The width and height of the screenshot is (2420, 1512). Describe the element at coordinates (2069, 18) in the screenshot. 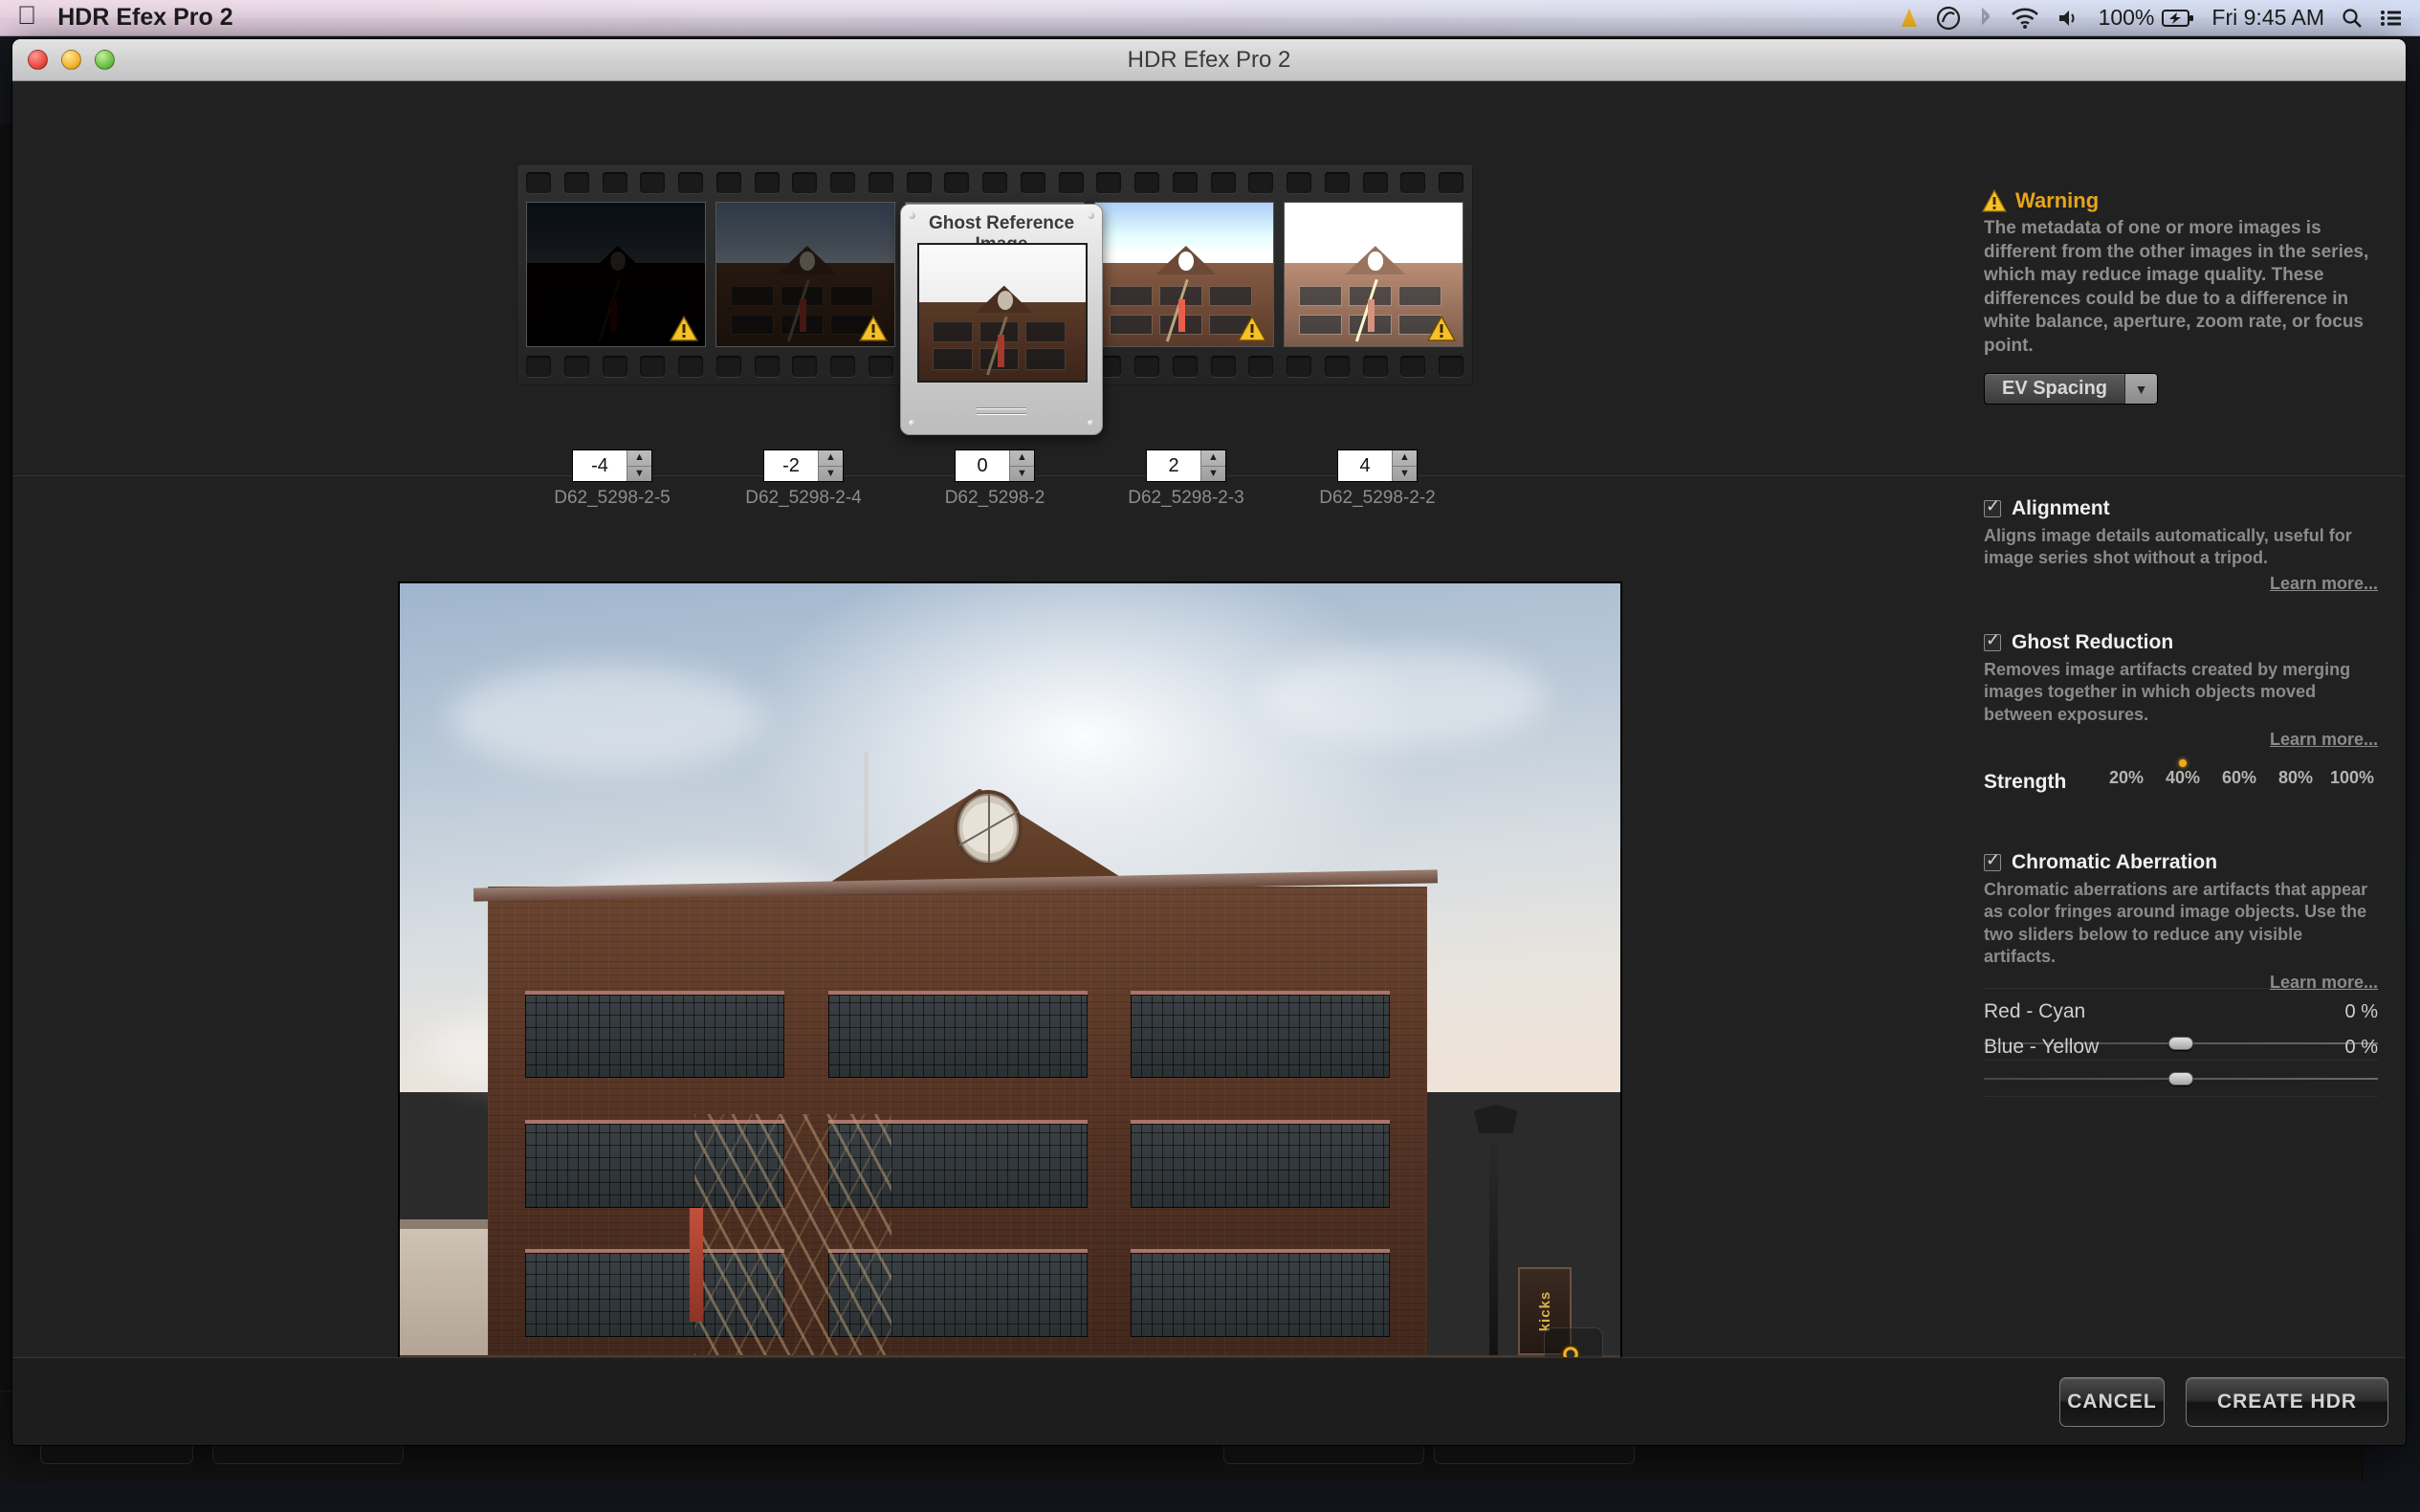

I see `volume-icon` at that location.